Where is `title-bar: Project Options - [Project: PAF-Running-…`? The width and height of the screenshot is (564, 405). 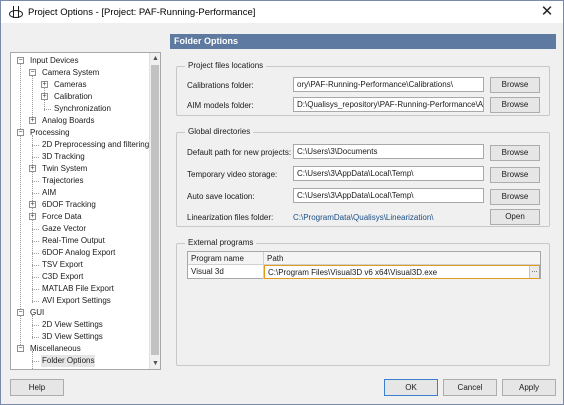 title-bar: Project Options - [Project: PAF-Running-… is located at coordinates (282, 12).